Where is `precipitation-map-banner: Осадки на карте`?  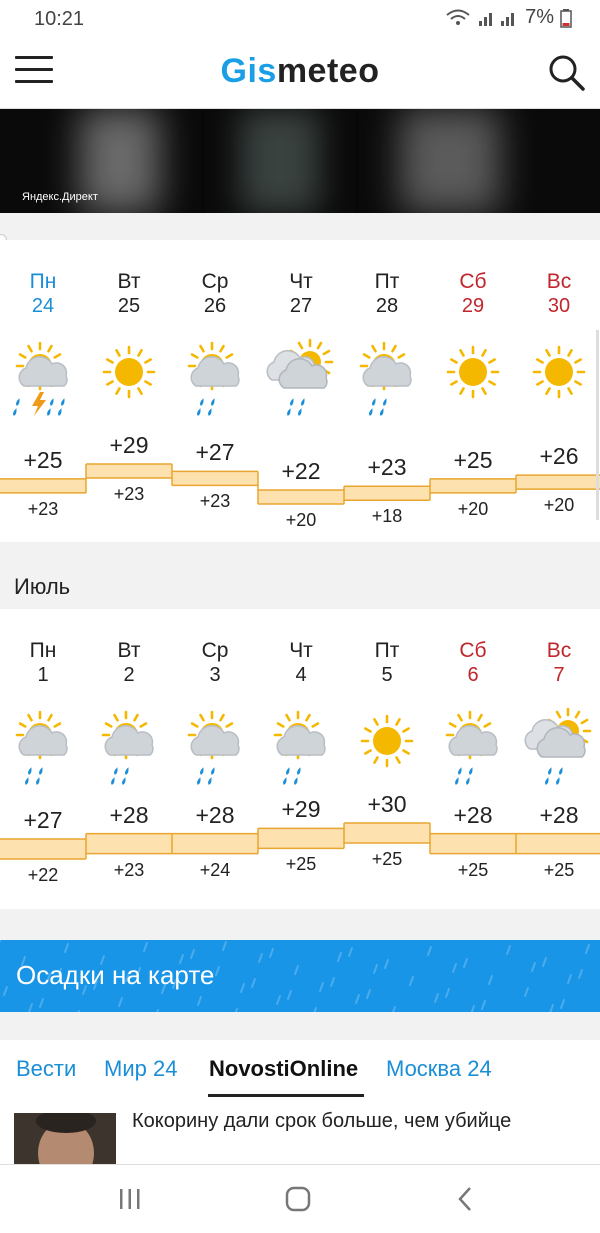 precipitation-map-banner: Осадки на карте is located at coordinates (300, 976).